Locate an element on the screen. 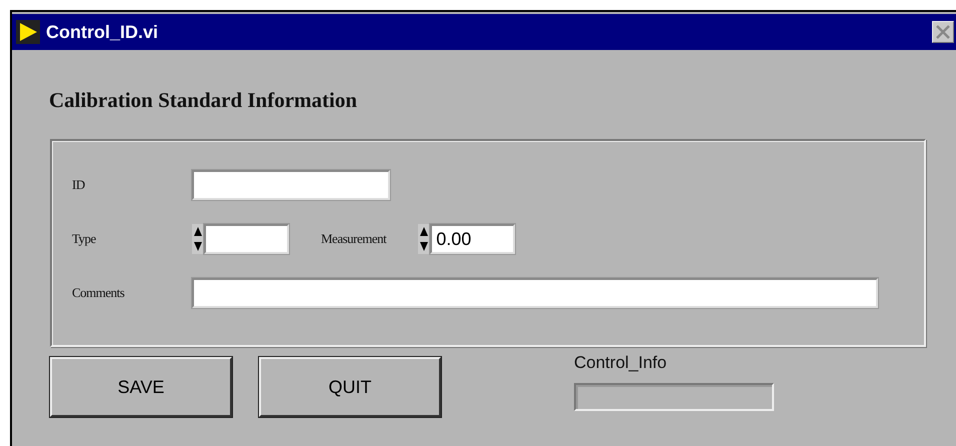 The image size is (956, 446). close-button is located at coordinates (943, 32).